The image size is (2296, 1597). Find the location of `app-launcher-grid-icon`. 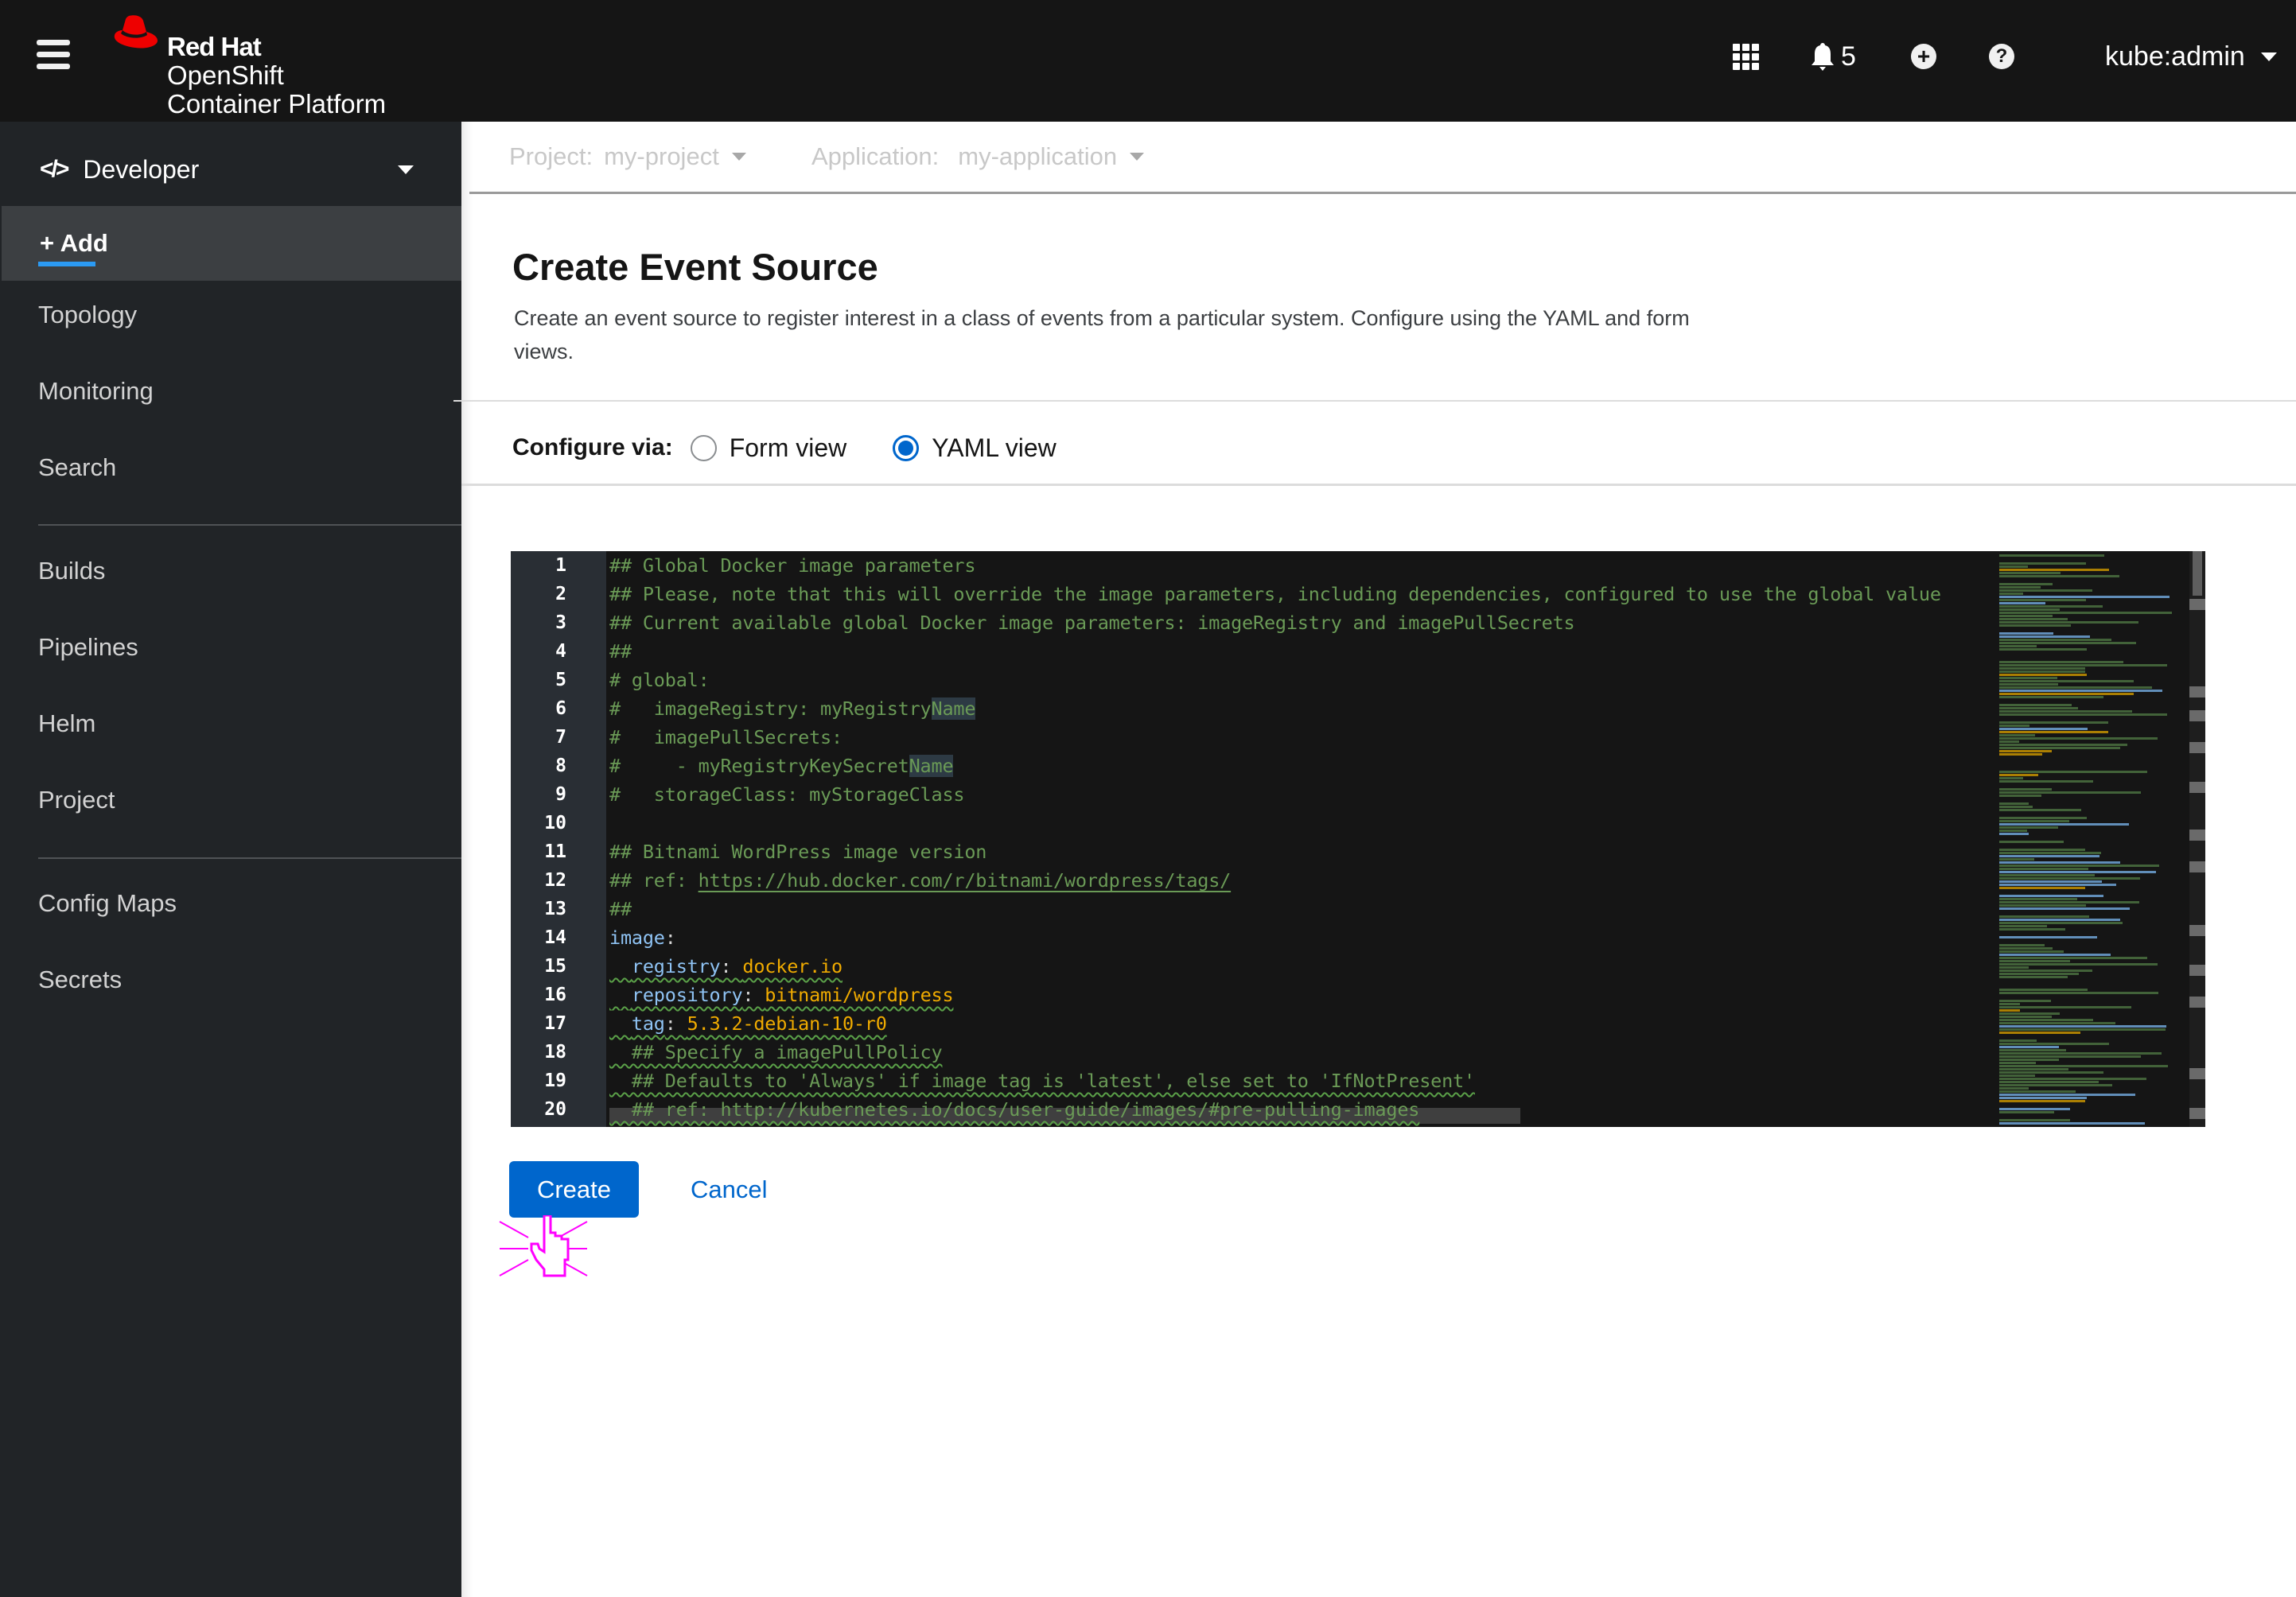

app-launcher-grid-icon is located at coordinates (1746, 56).